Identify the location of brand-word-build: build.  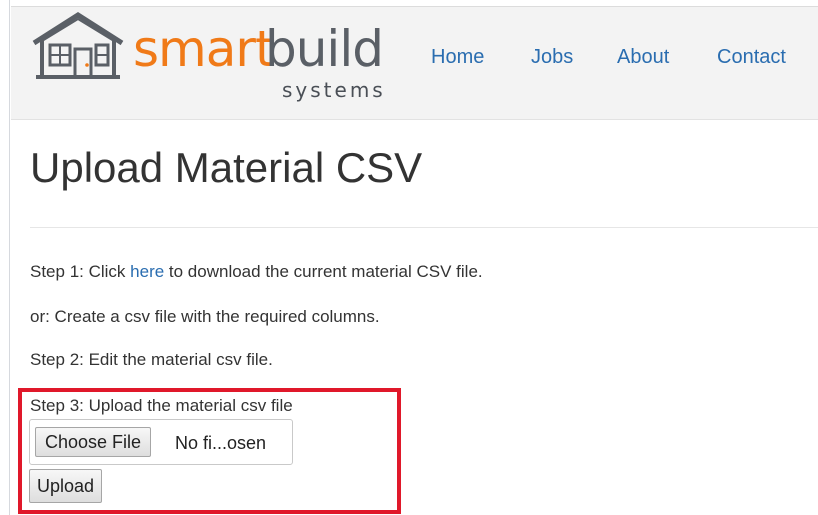
(324, 49).